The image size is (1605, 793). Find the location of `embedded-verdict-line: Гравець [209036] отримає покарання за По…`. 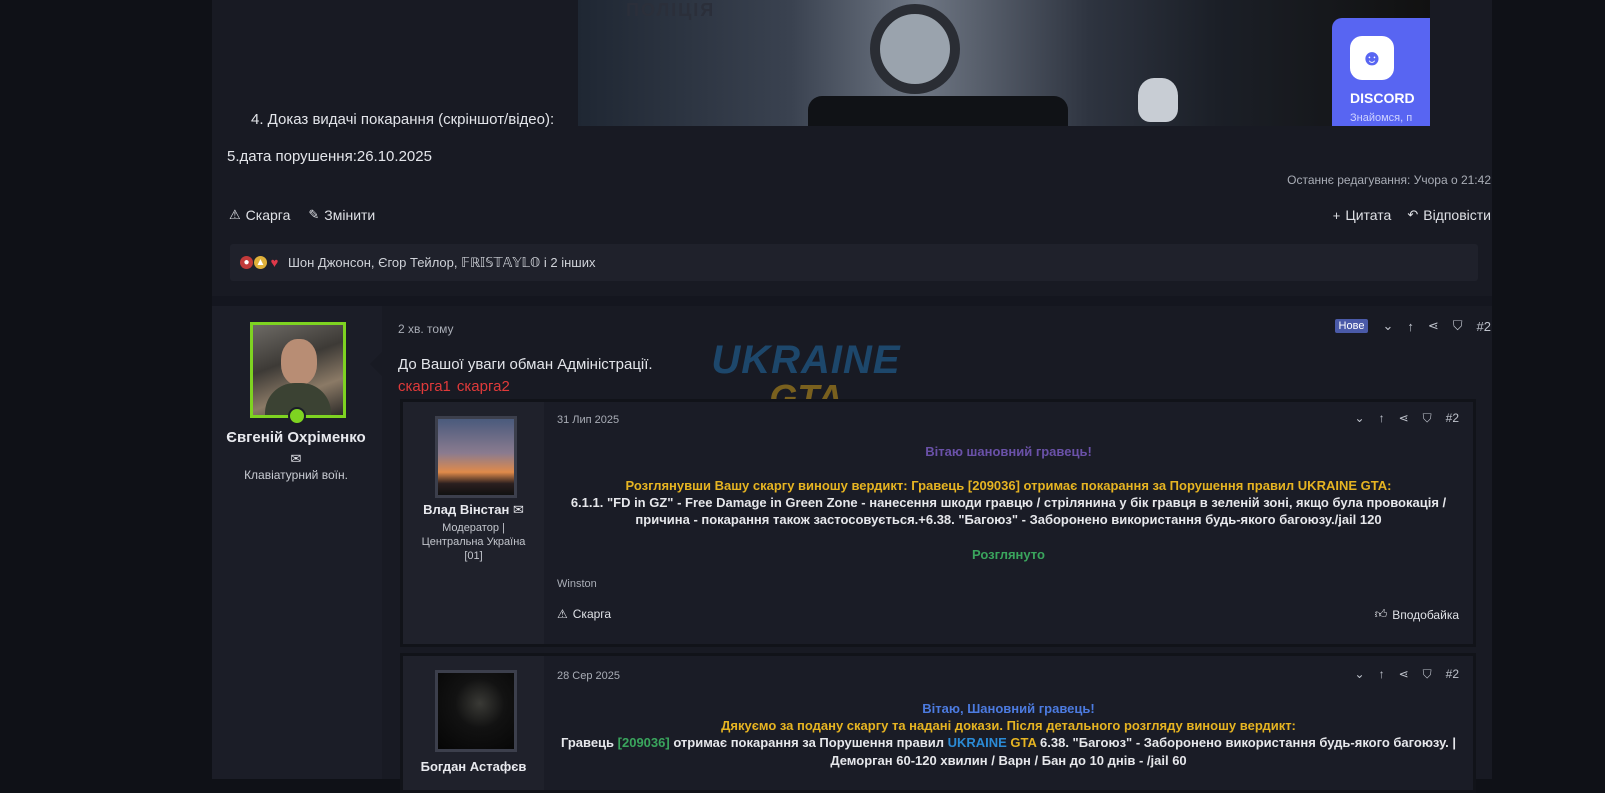

embedded-verdict-line: Гравець [209036] отримає покарання за По… is located at coordinates (1008, 742).